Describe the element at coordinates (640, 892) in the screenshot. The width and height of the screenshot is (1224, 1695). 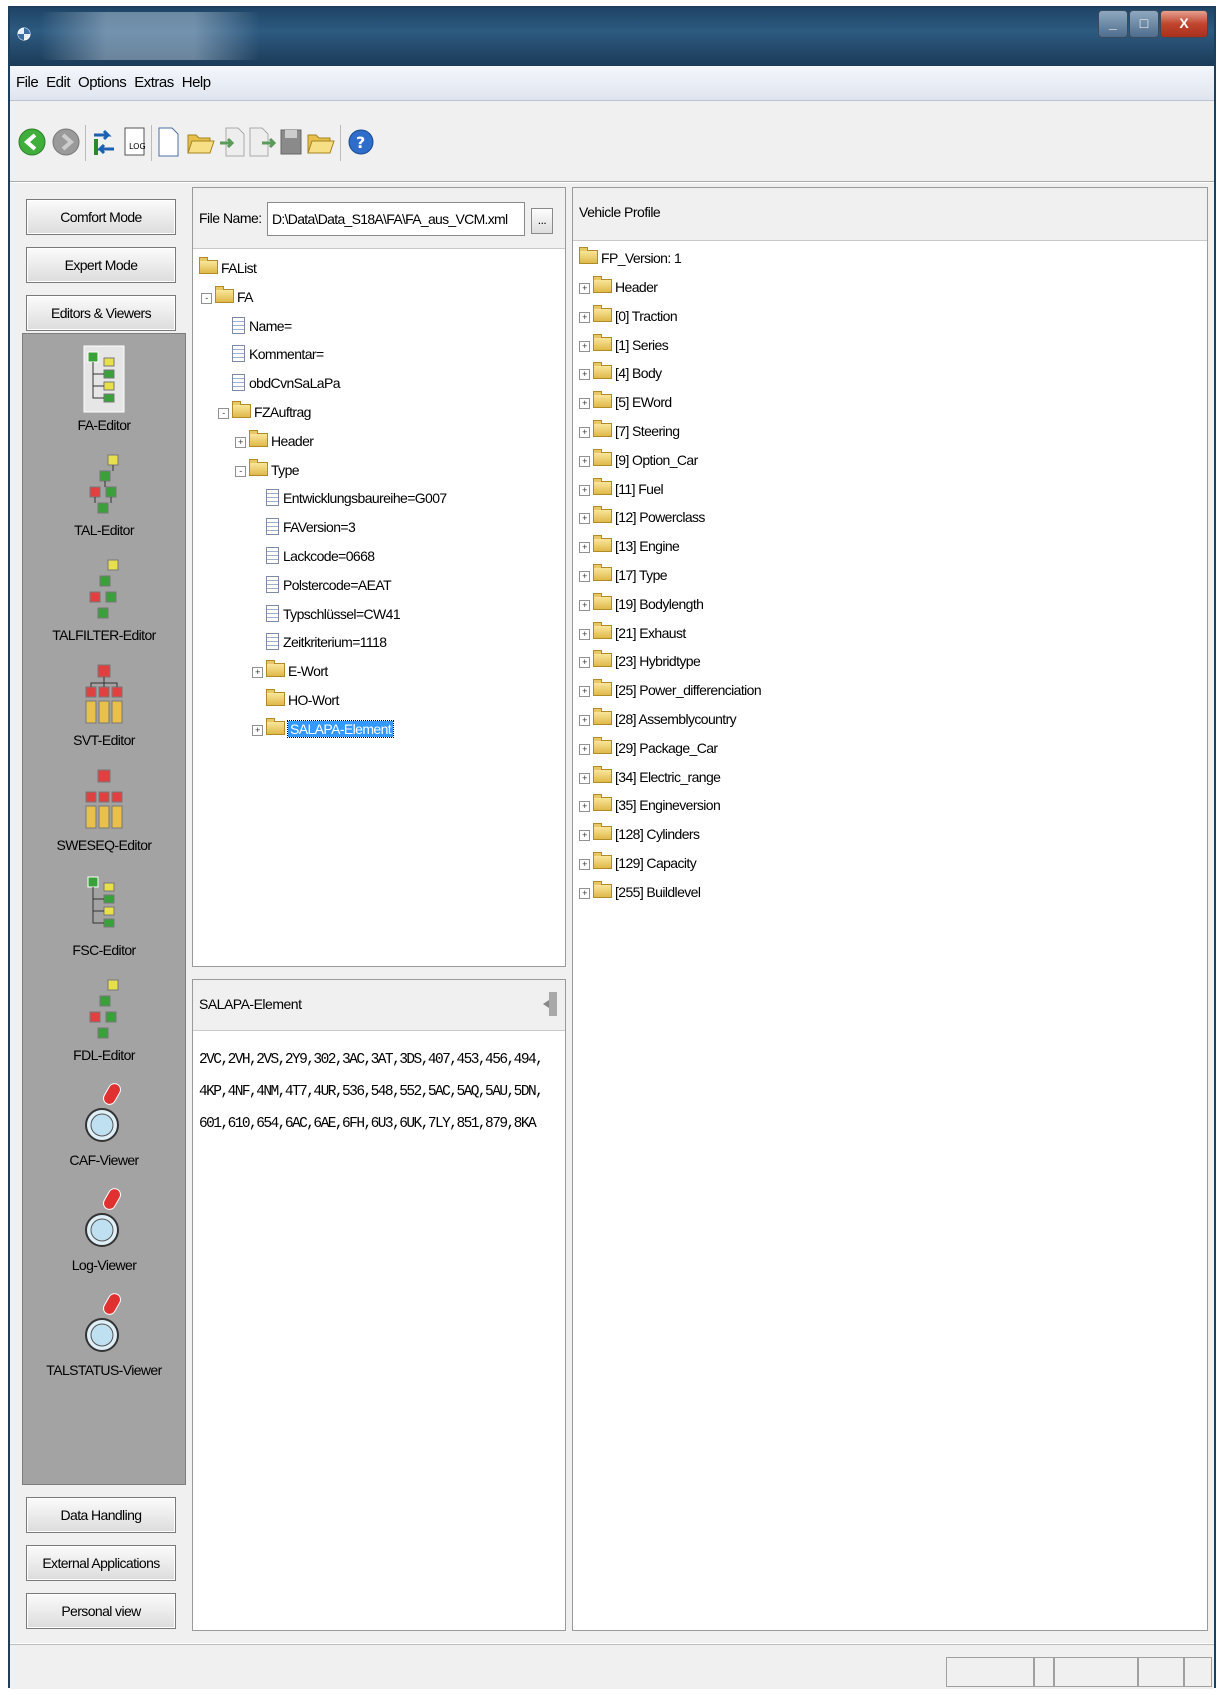
I see `vp-tree-node: + [255] Buildlevel` at that location.